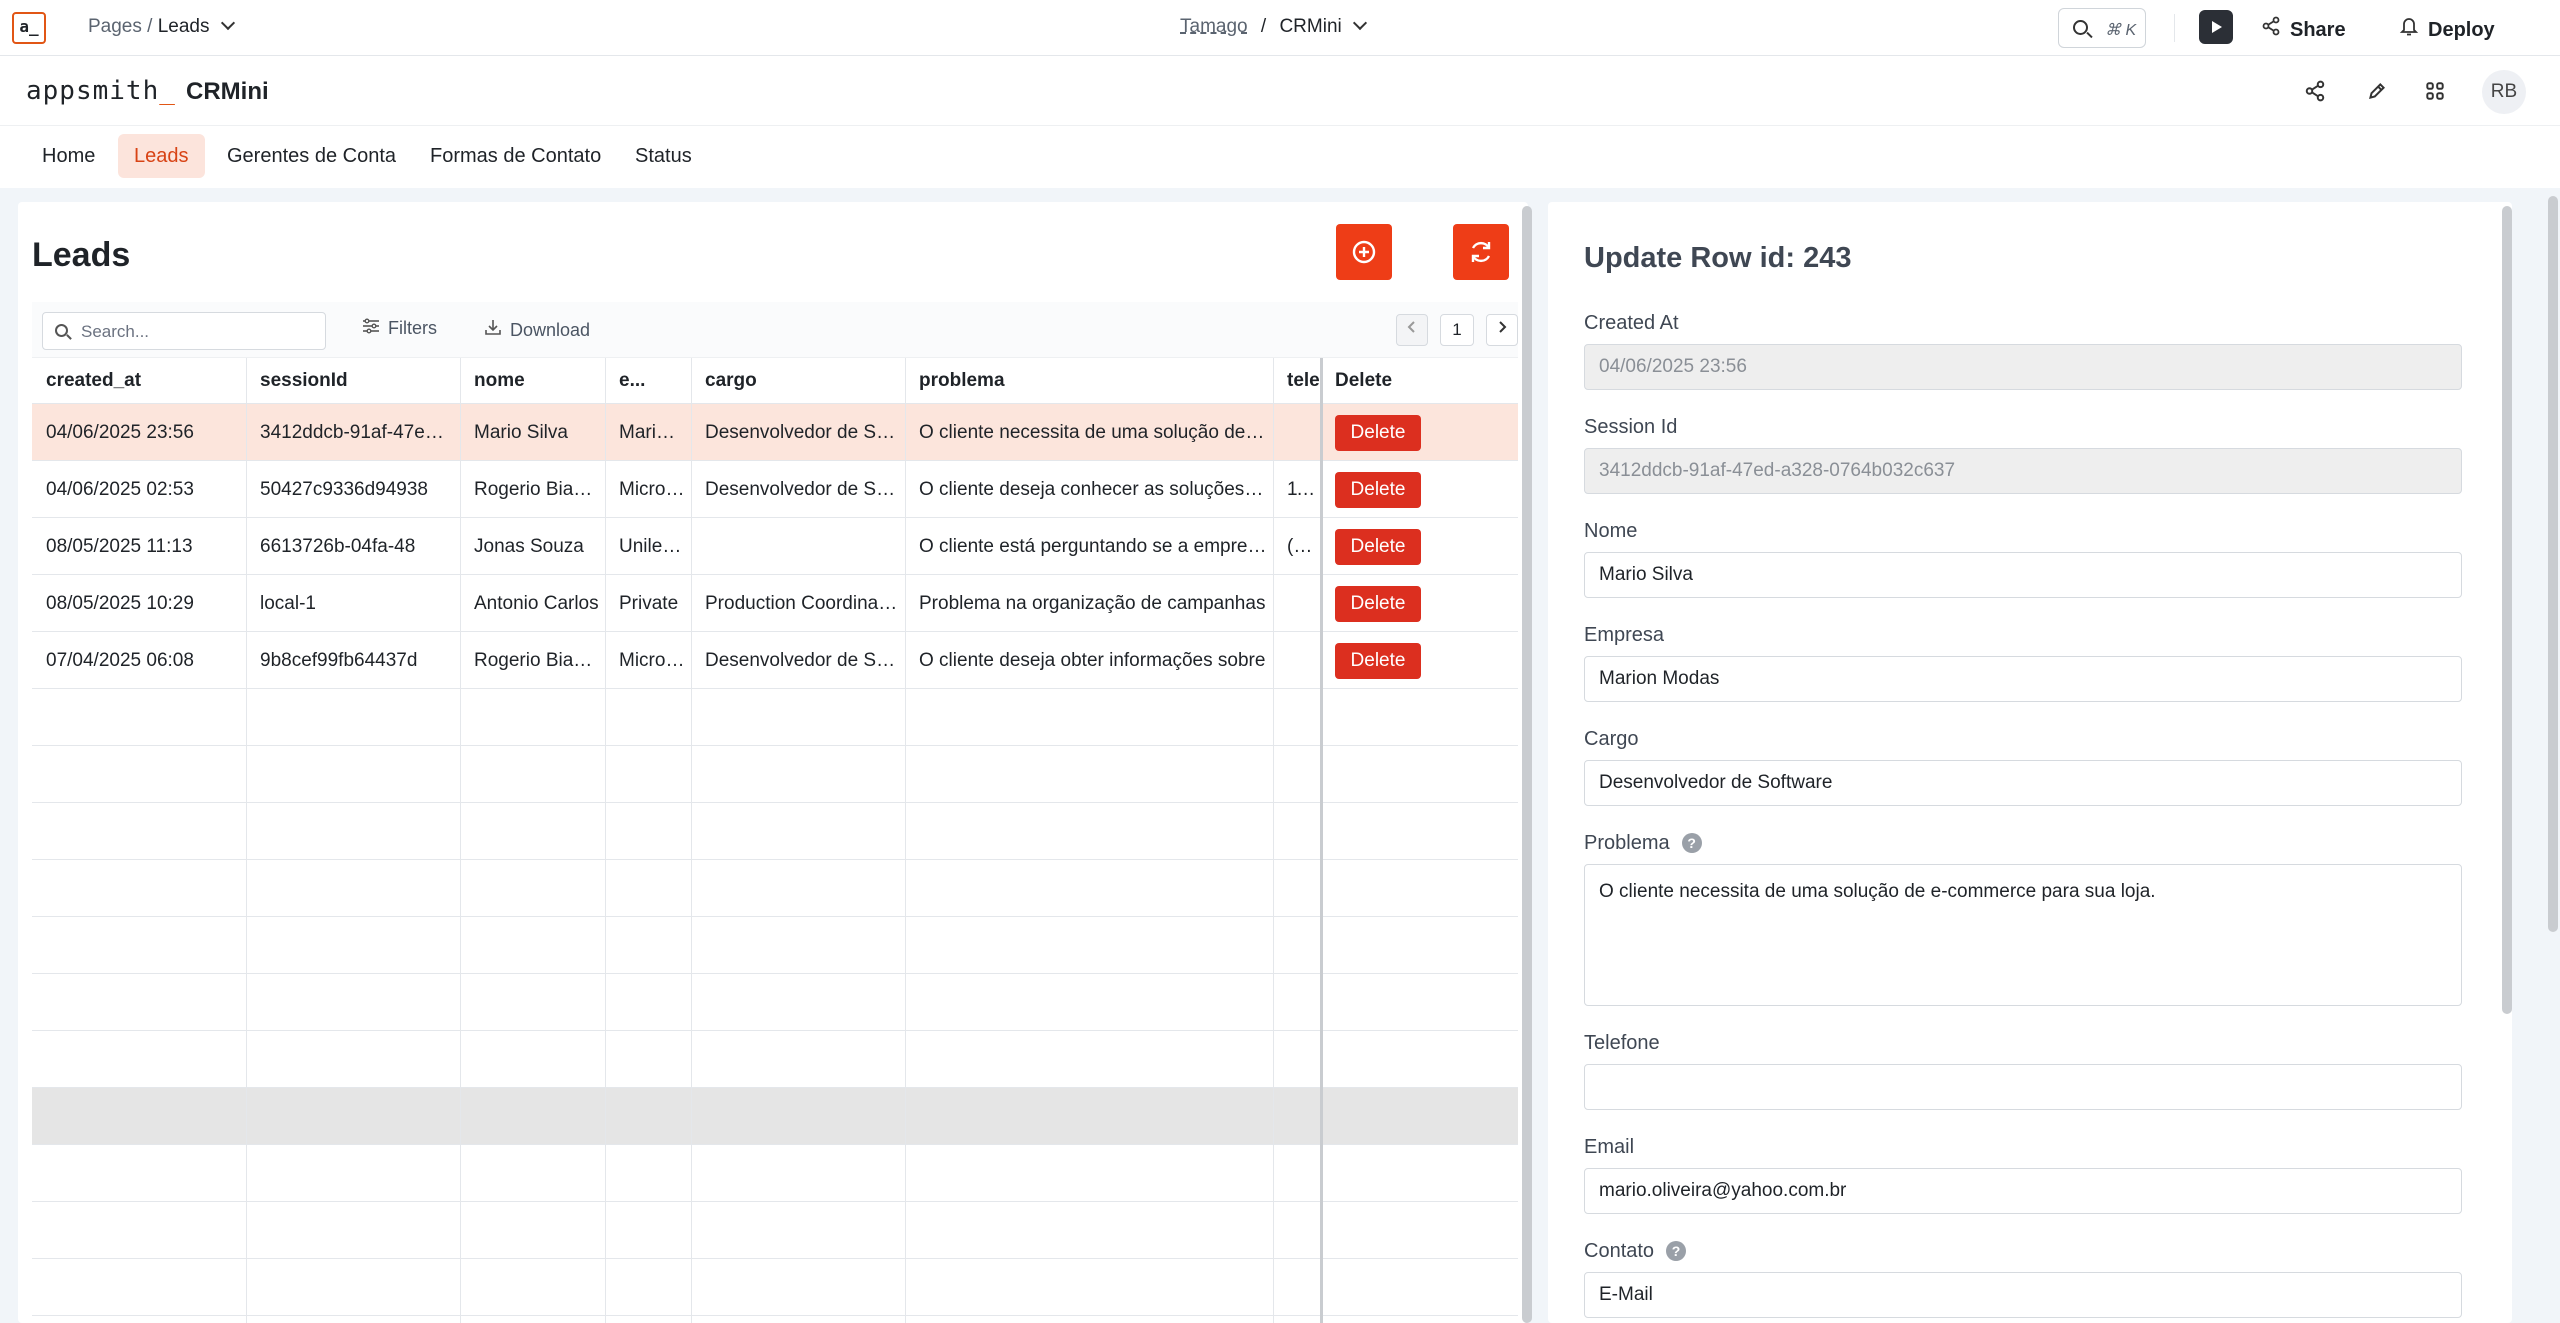 The image size is (2560, 1323). I want to click on refresh-button, so click(1481, 252).